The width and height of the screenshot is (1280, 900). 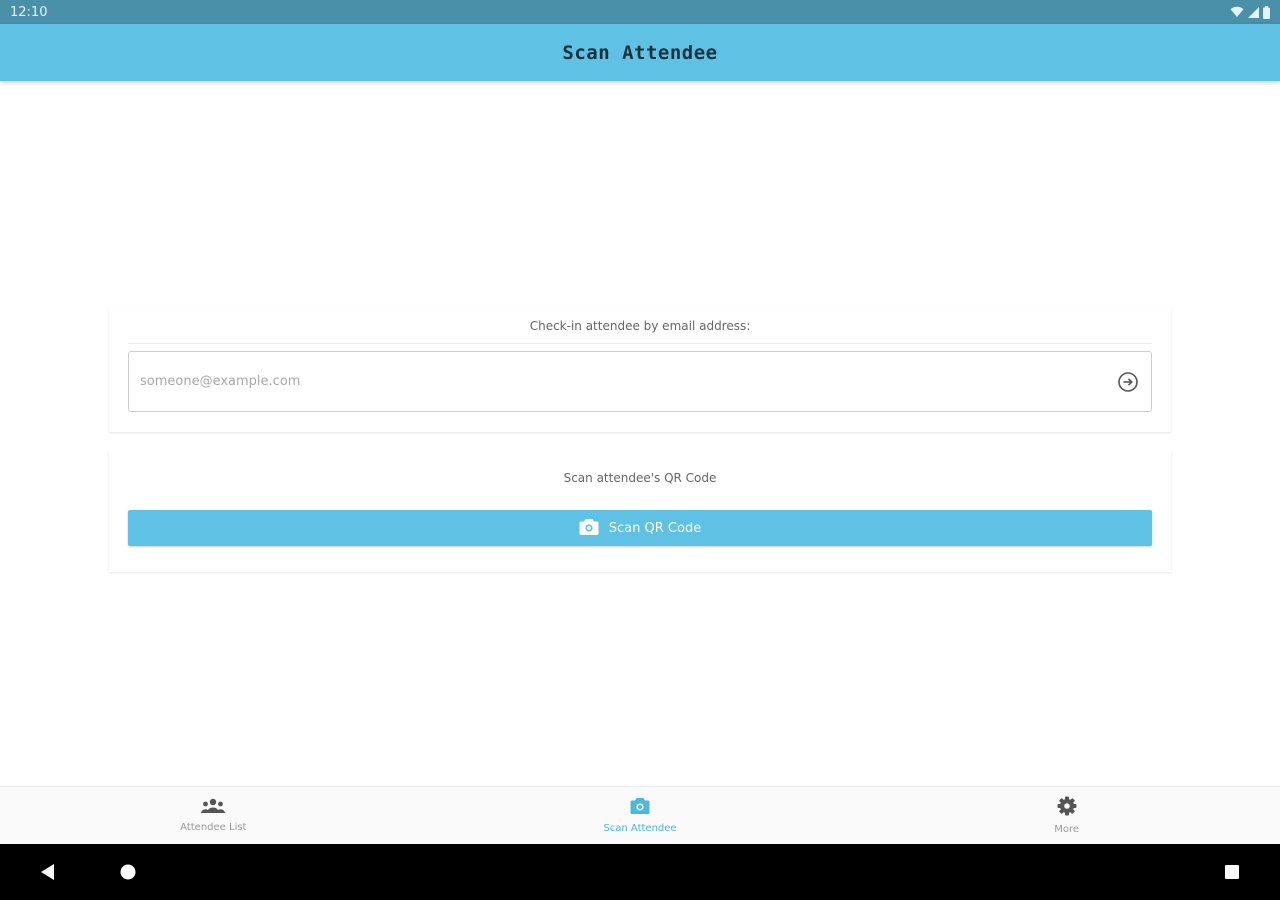 What do you see at coordinates (640, 828) in the screenshot?
I see `nav-label-scan-attendee: Scan Attendee` at bounding box center [640, 828].